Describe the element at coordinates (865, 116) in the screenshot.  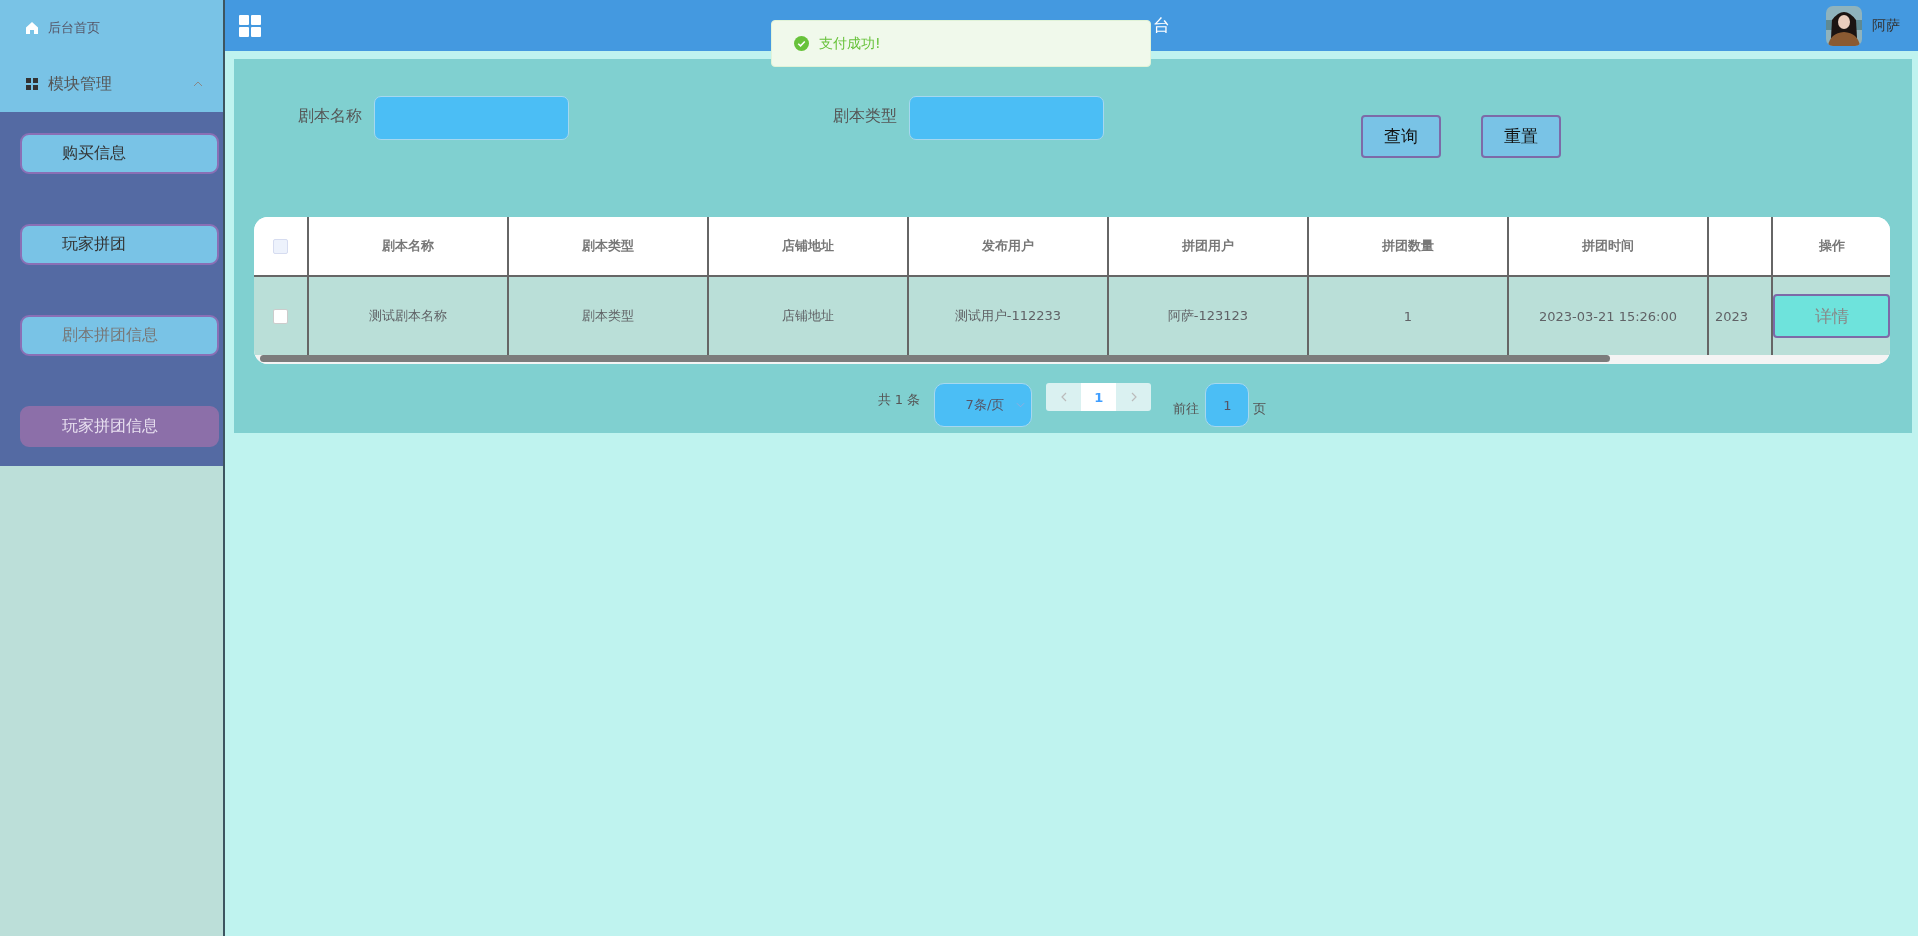
I see `field-label: 剧本类型` at that location.